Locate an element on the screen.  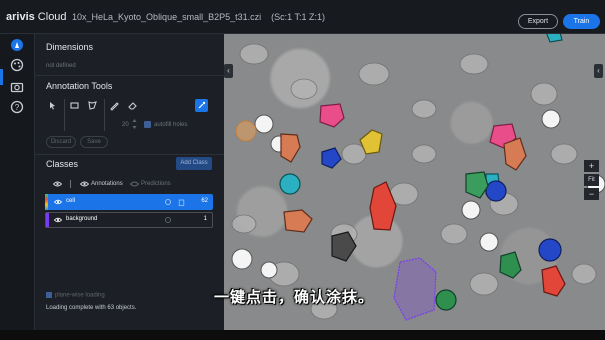
class-label: background is located at coordinates (82, 219).